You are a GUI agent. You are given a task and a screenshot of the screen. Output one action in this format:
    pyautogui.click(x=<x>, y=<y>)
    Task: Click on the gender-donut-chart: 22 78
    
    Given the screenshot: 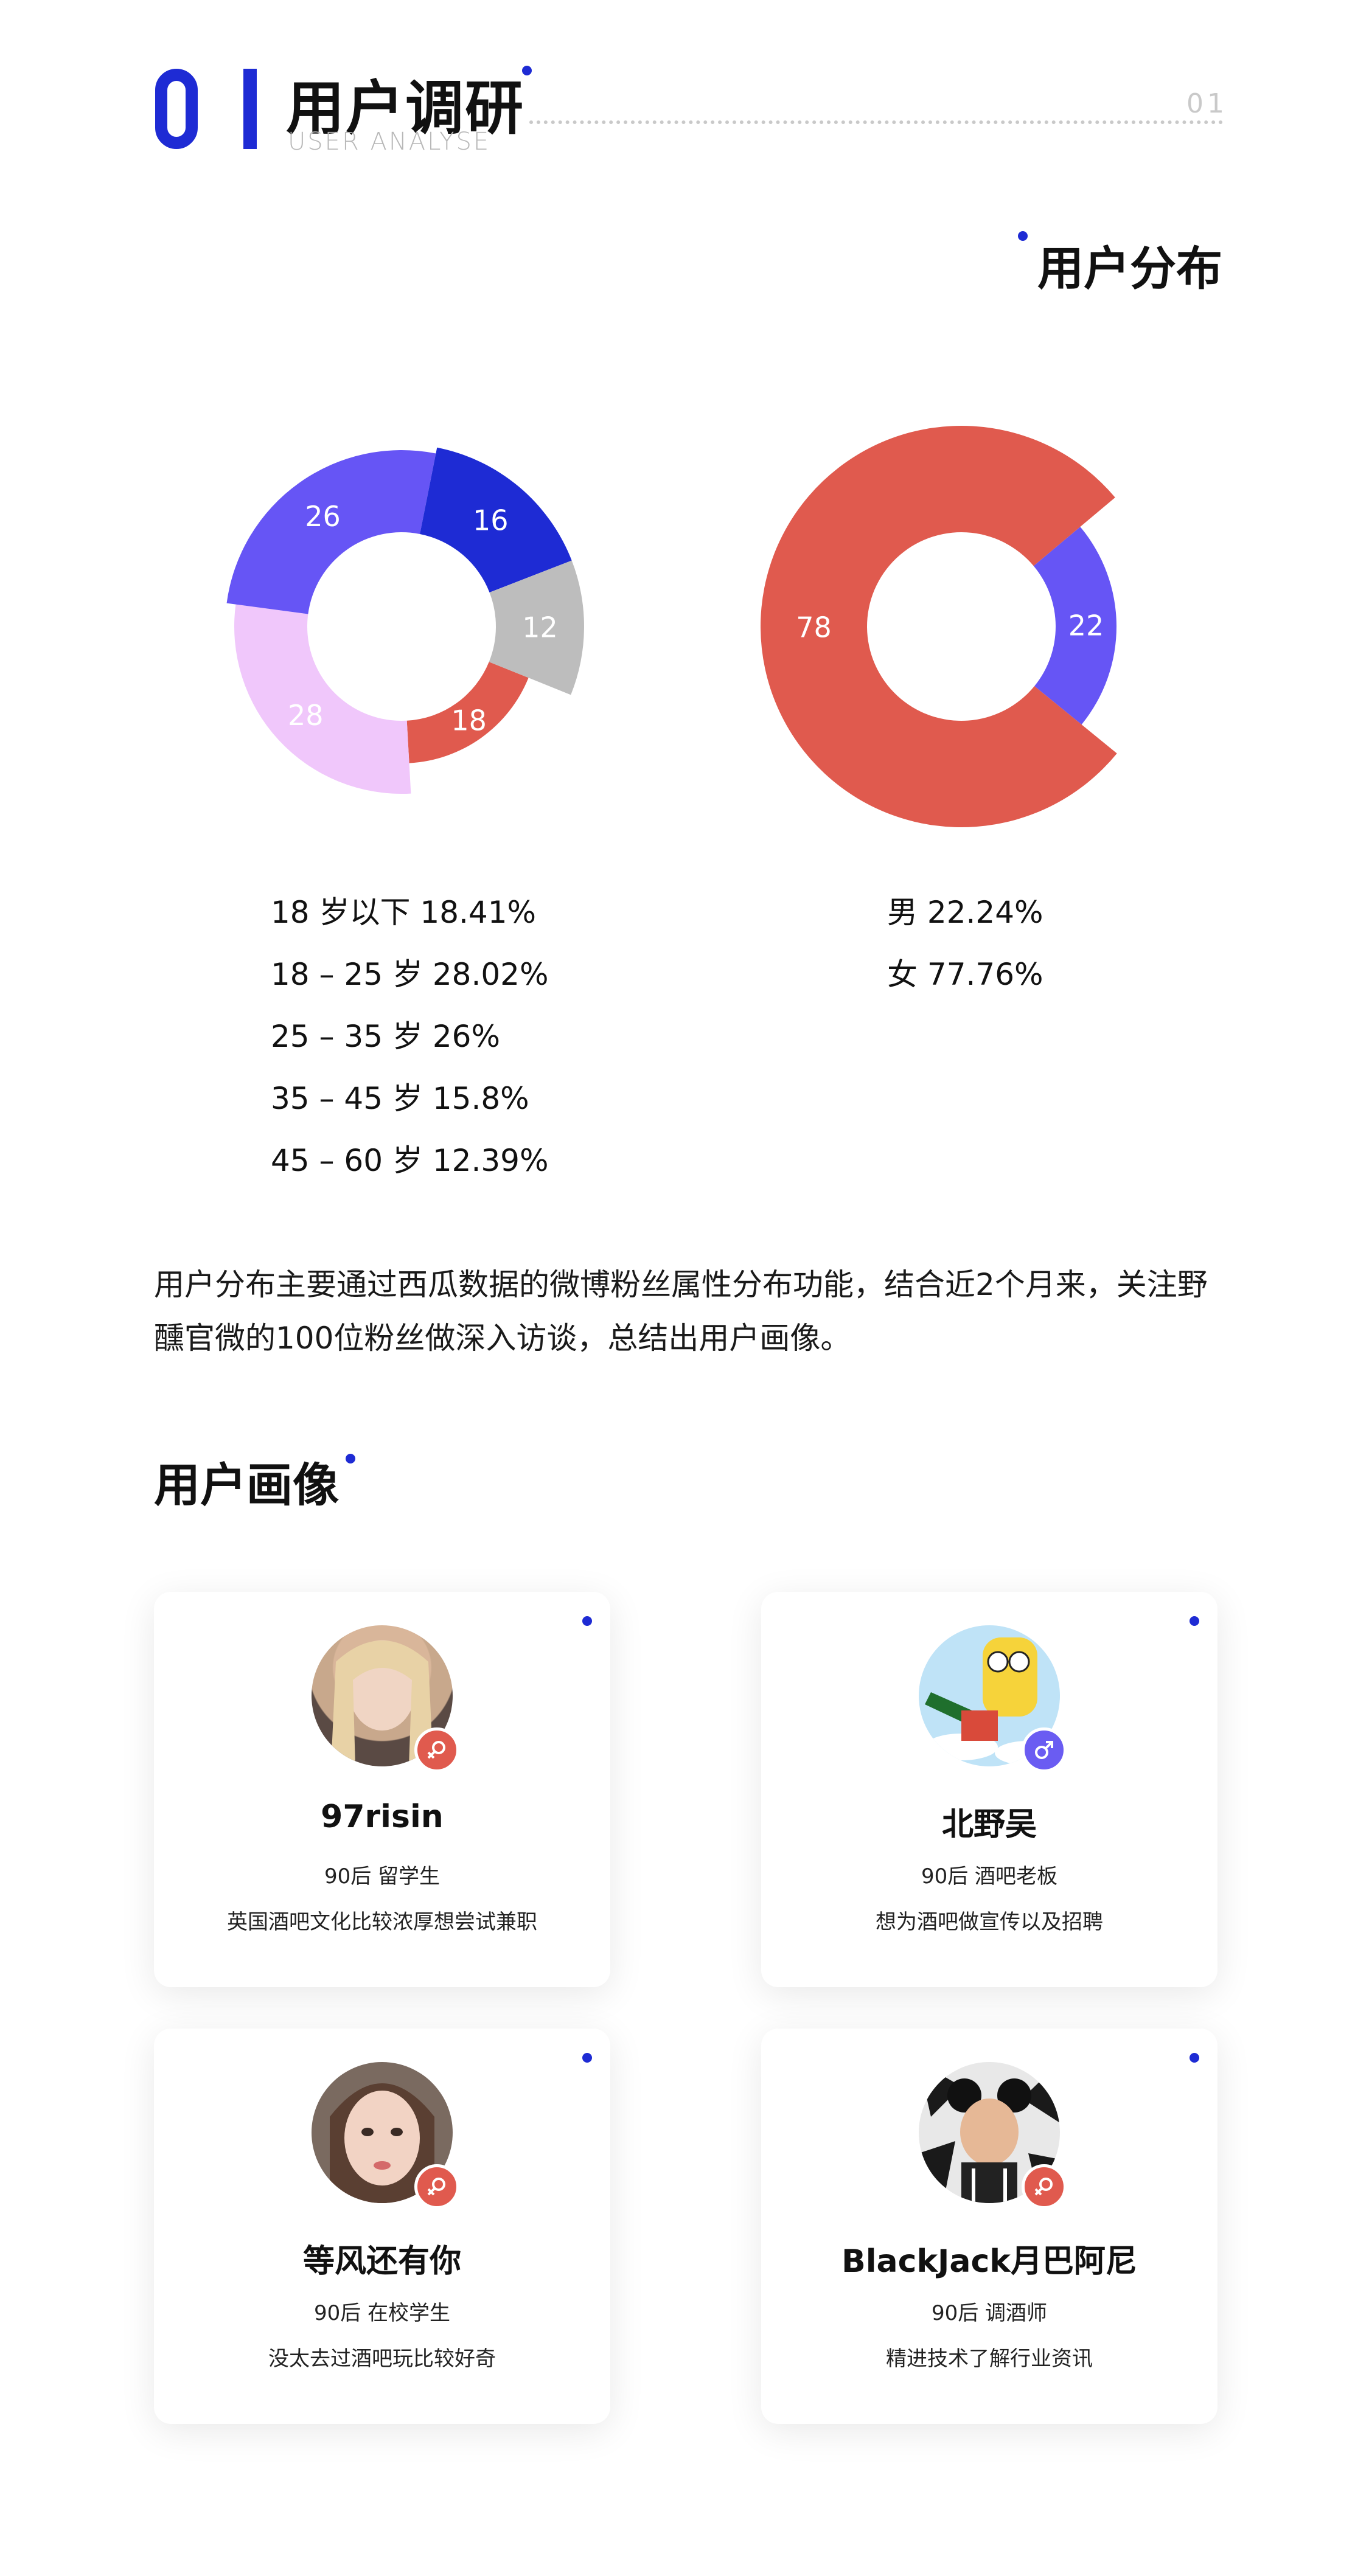 What is the action you would take?
    pyautogui.click(x=938, y=626)
    